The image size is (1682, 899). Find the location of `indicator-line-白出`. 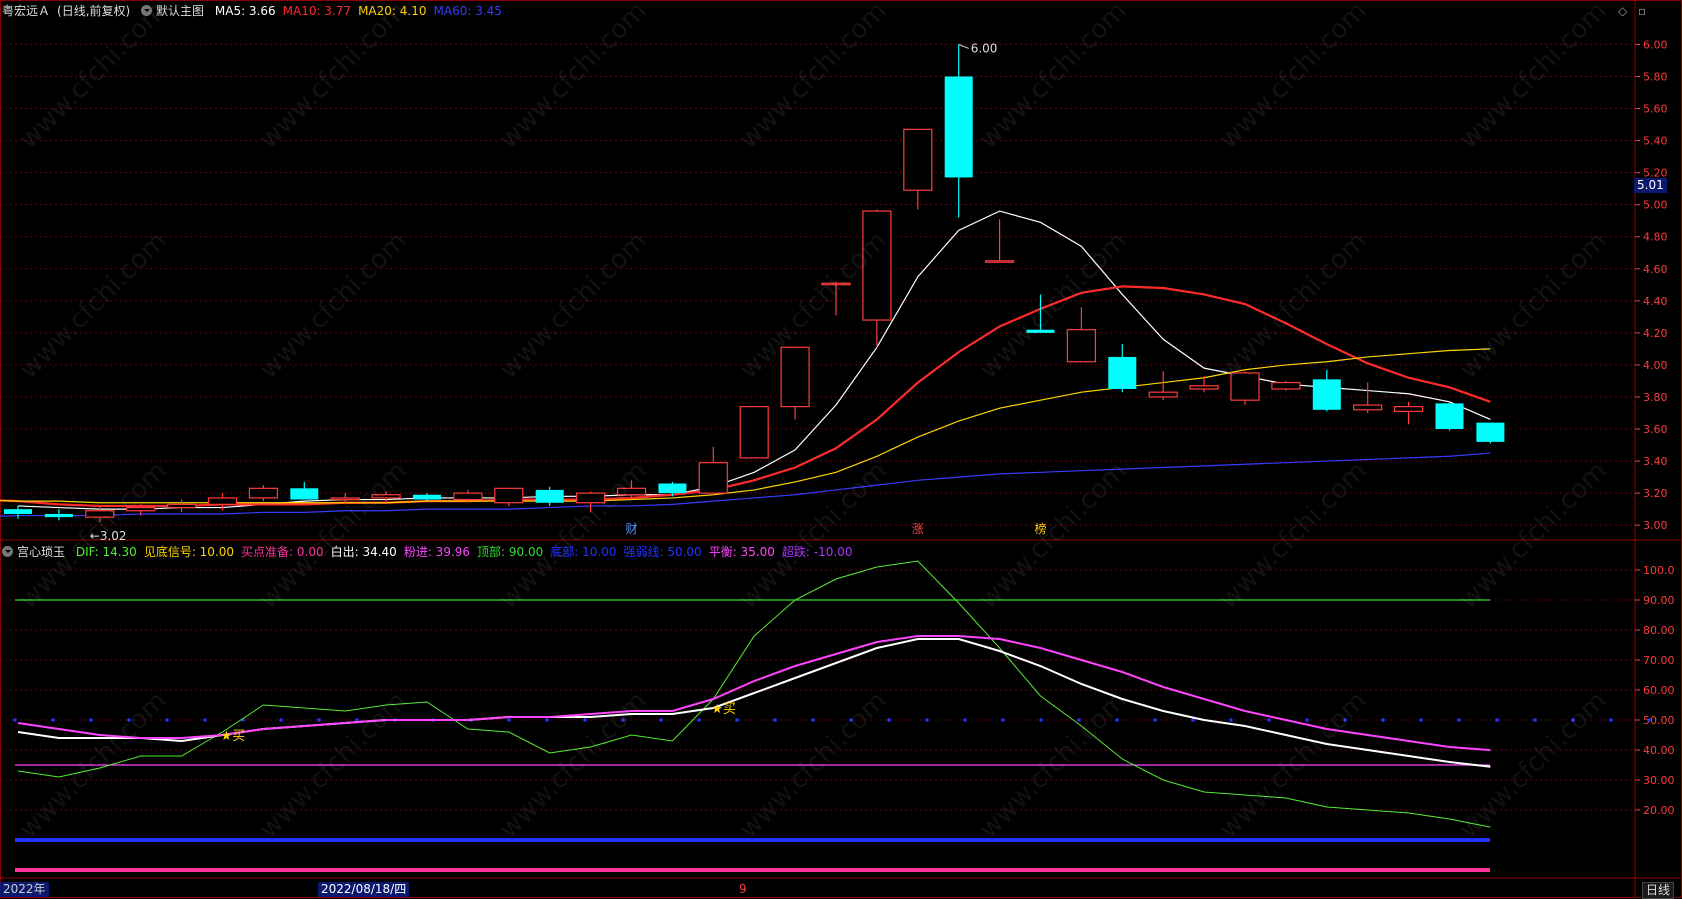

indicator-line-白出 is located at coordinates (754, 703).